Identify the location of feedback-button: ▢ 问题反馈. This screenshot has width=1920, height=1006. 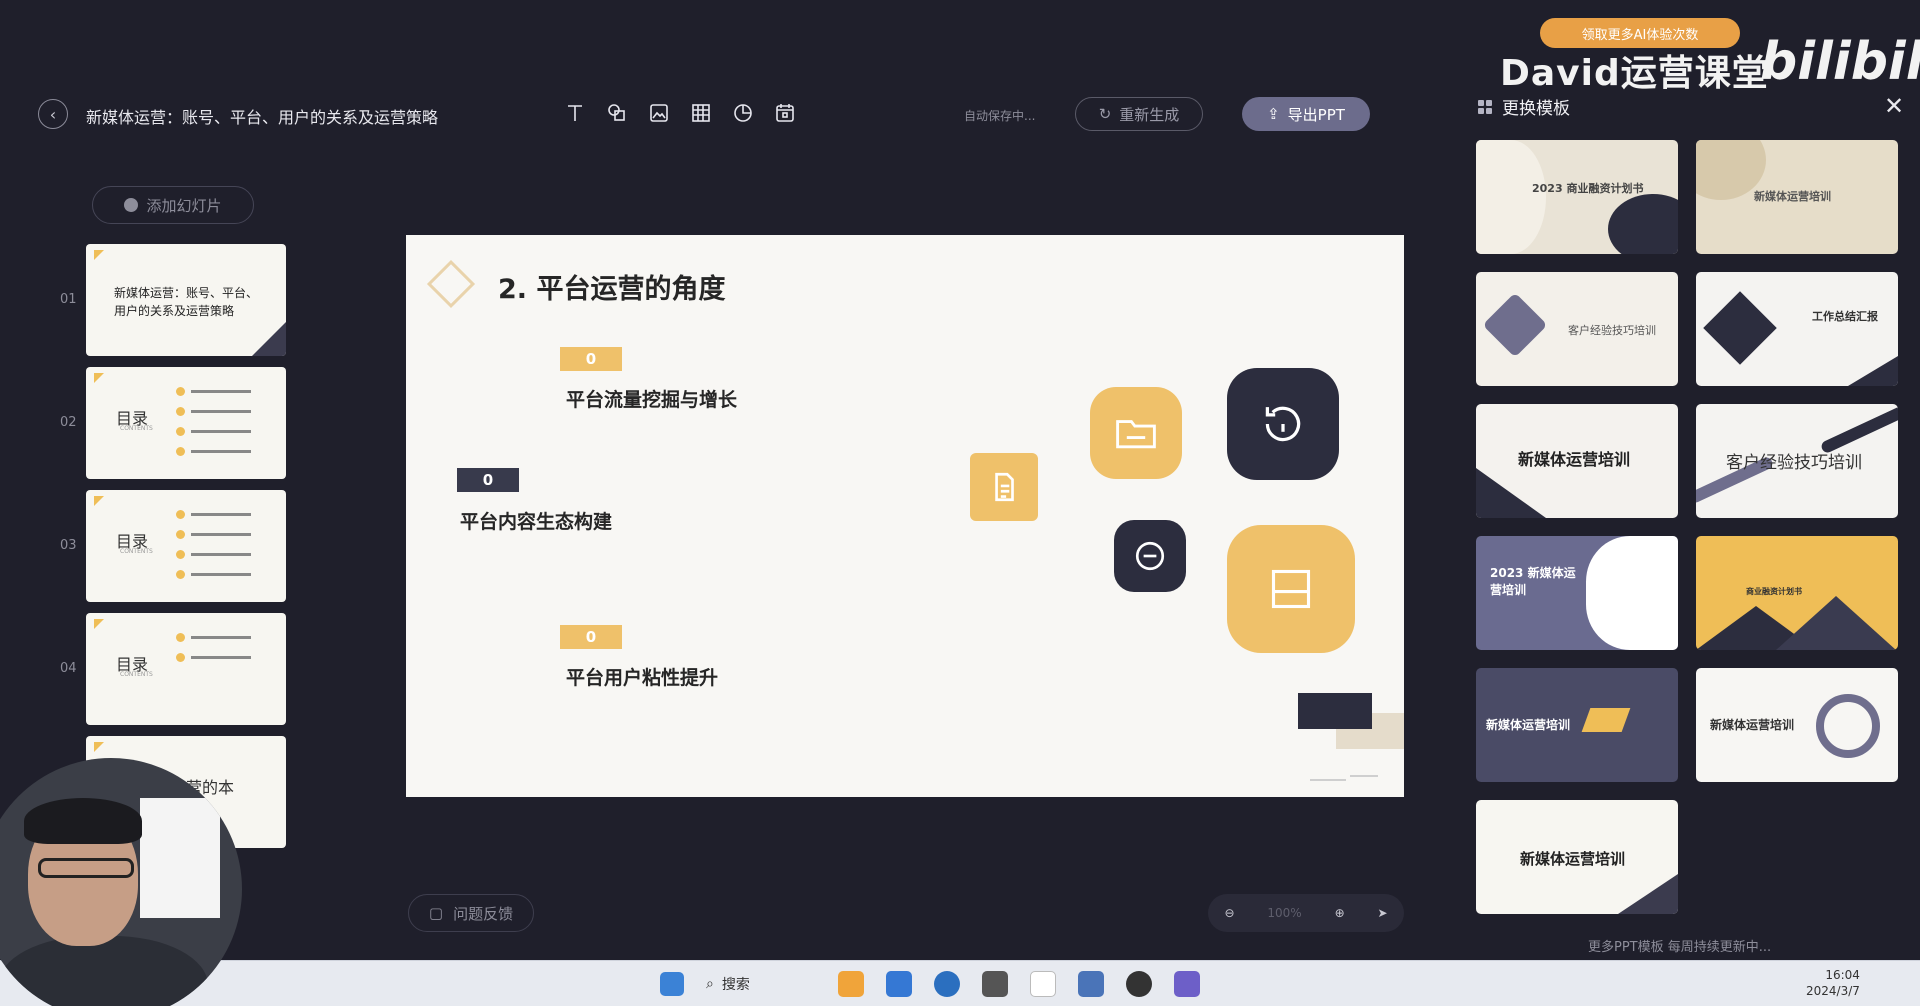
(471, 913).